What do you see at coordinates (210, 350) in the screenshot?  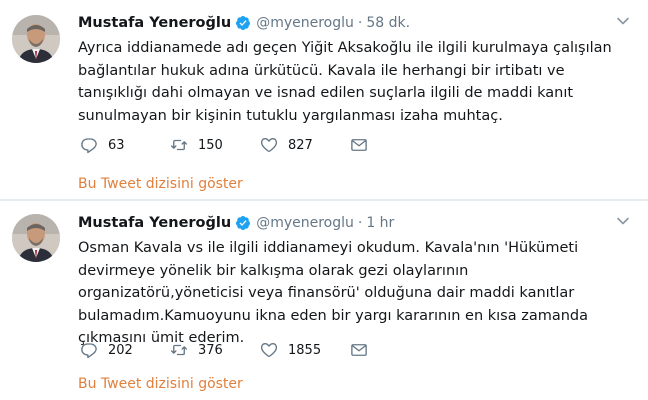 I see `retweet-count: 376` at bounding box center [210, 350].